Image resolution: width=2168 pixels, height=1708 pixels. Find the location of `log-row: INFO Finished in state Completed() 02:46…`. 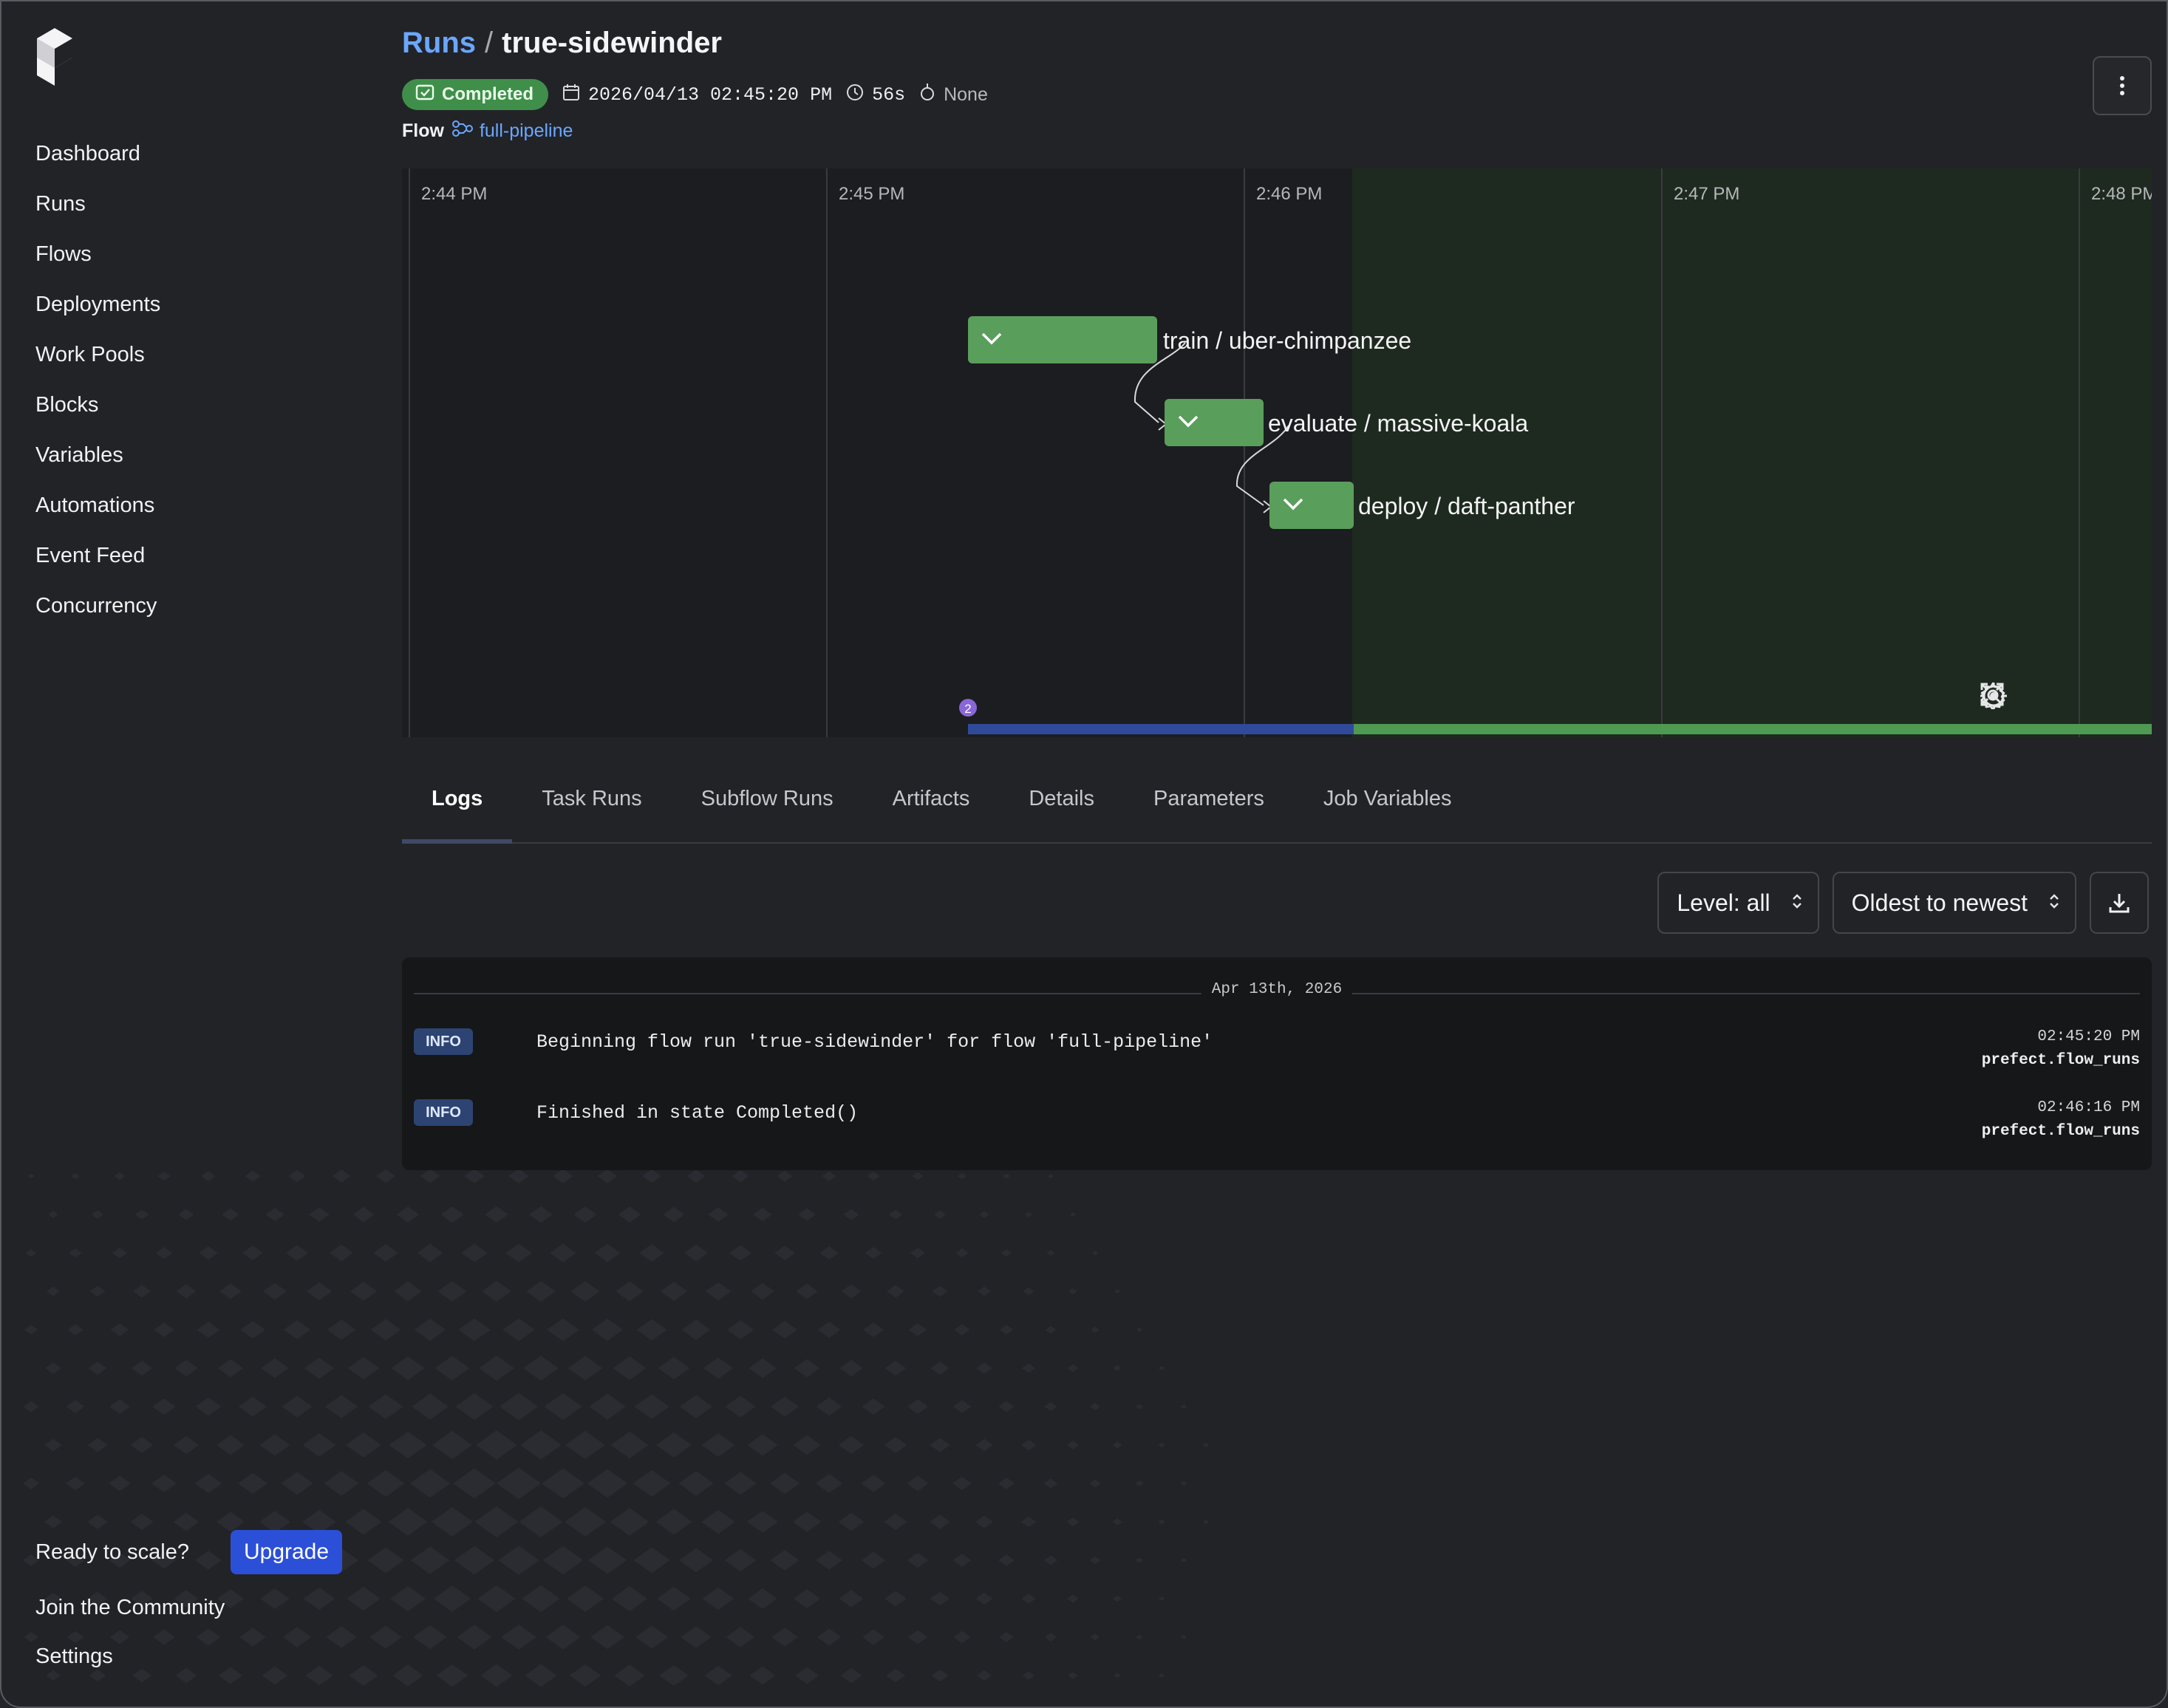

log-row: INFO Finished in state Completed() 02:46… is located at coordinates (1277, 1125).